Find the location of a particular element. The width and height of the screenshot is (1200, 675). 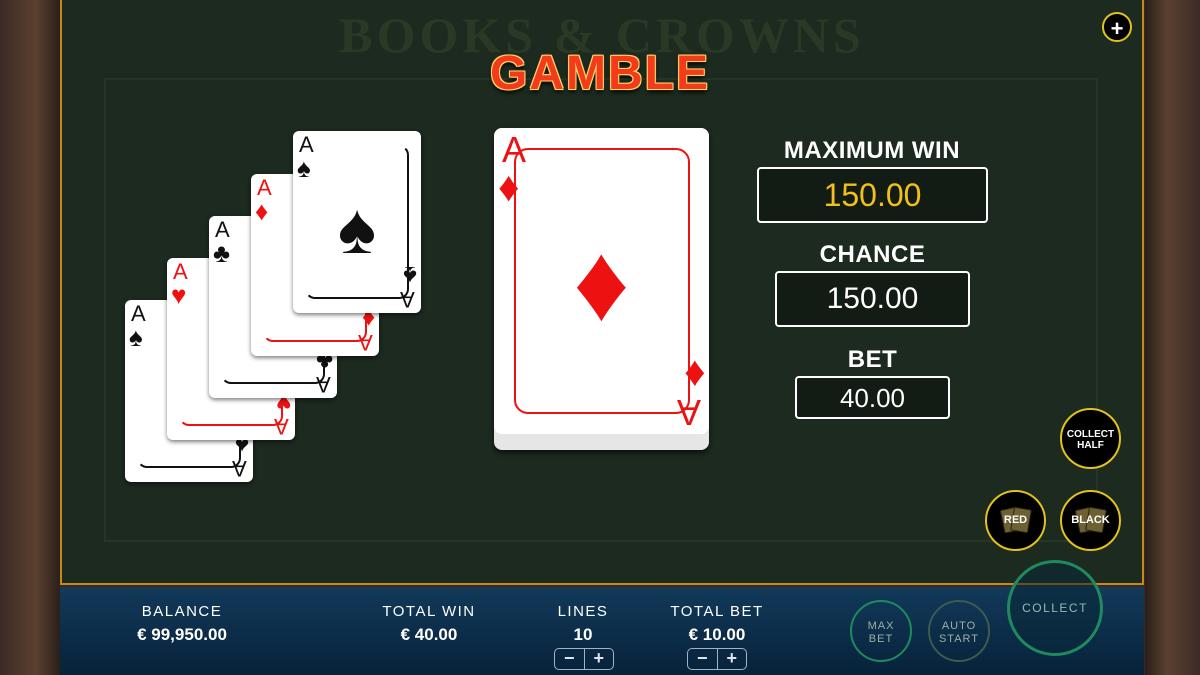

balance-label: BALANCE is located at coordinates (182, 611).